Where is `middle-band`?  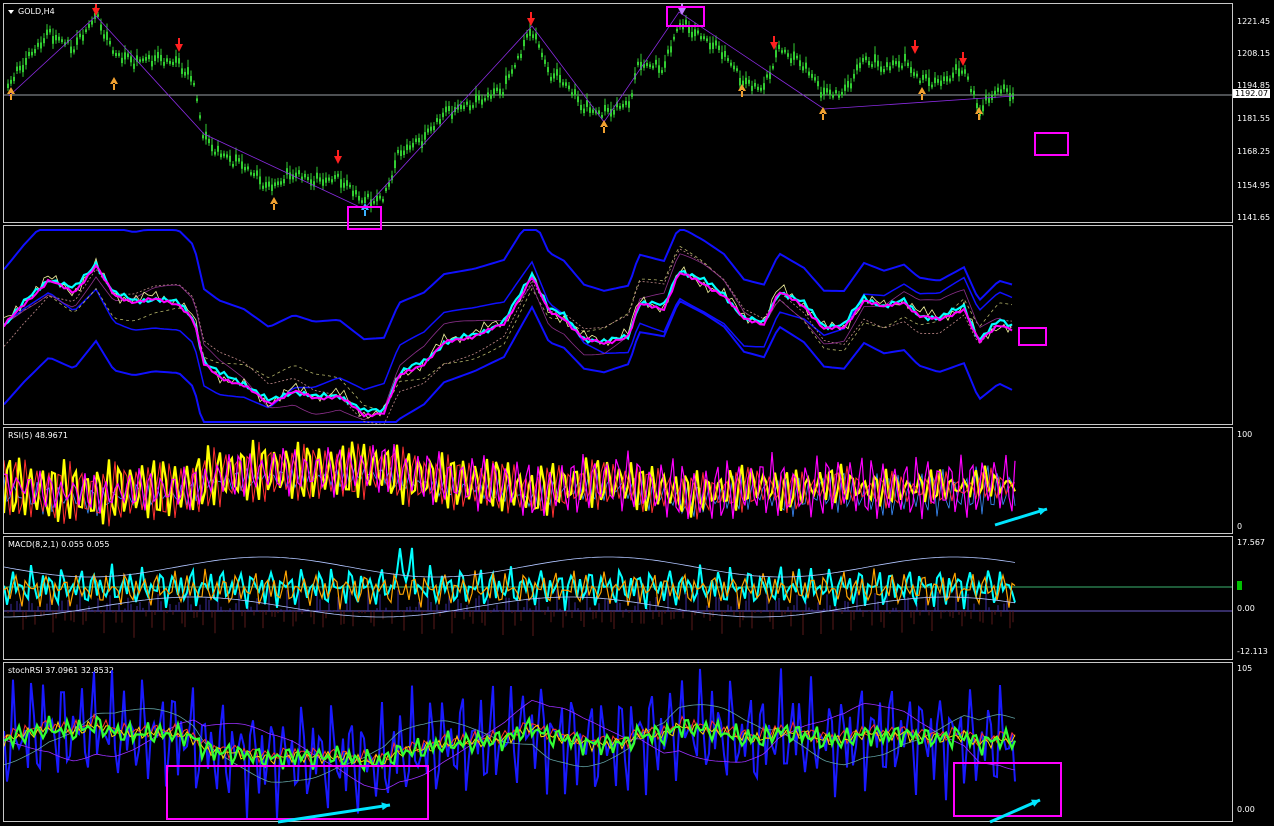
middle-band is located at coordinates (508, 334).